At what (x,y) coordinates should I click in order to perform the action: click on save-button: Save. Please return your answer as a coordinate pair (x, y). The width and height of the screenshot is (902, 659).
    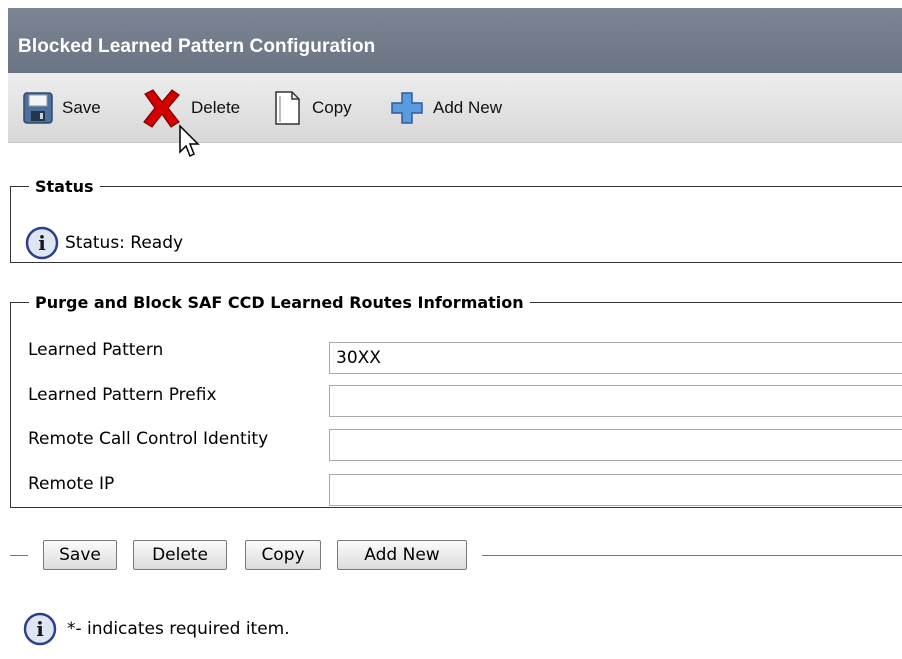
    Looking at the image, I should click on (80, 555).